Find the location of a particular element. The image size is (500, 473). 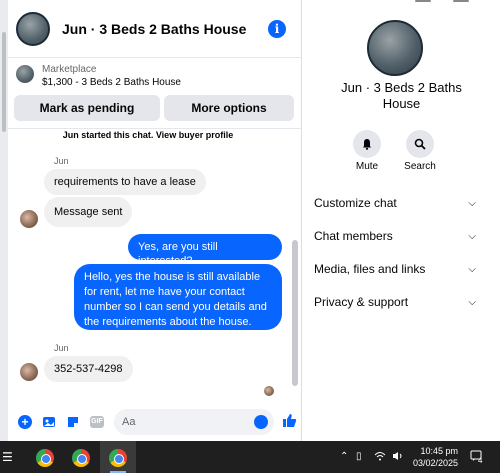

search-label: Search is located at coordinates (420, 166).